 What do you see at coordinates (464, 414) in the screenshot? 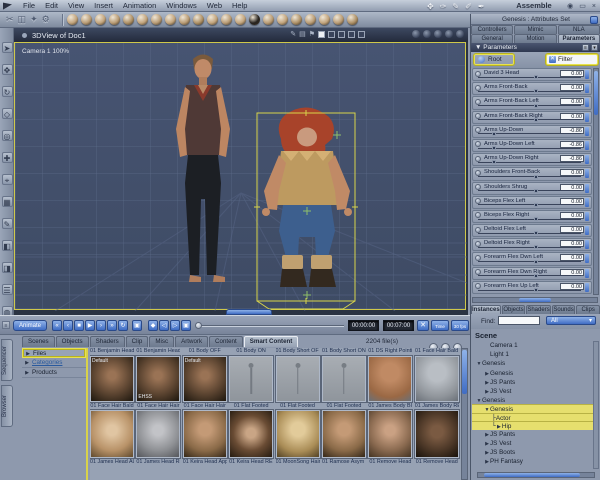
I see `thumbnail-scrollbar` at bounding box center [464, 414].